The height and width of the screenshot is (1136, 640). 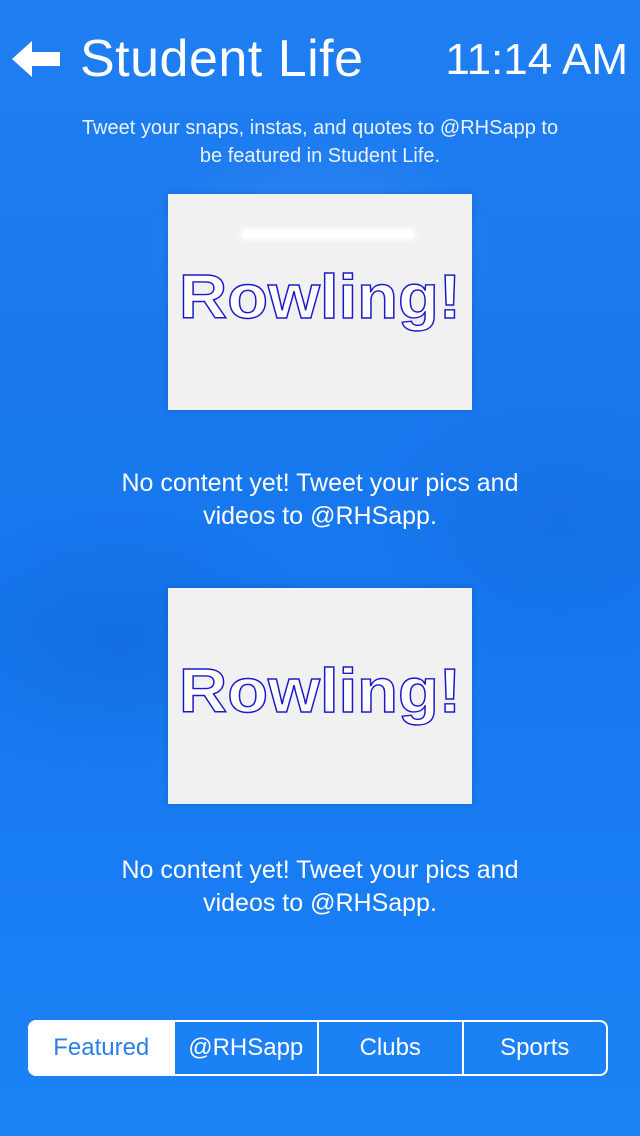 I want to click on tab-clubs: Clubs, so click(x=389, y=1048).